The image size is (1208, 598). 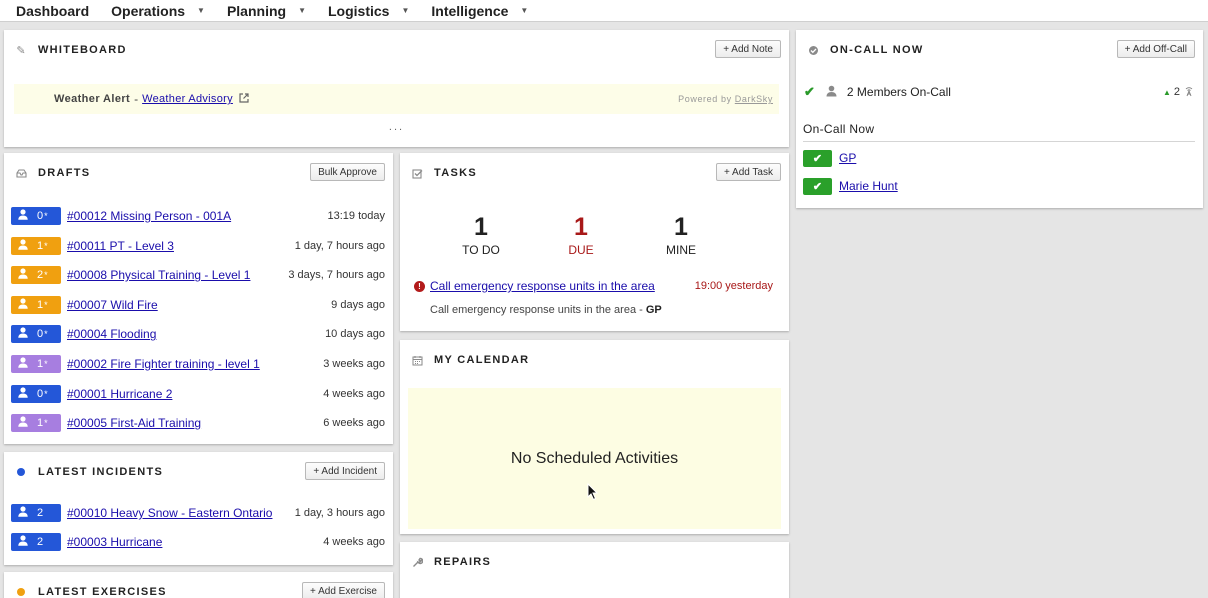 I want to click on weather-alert-label: Weather Alert, so click(x=92, y=99).